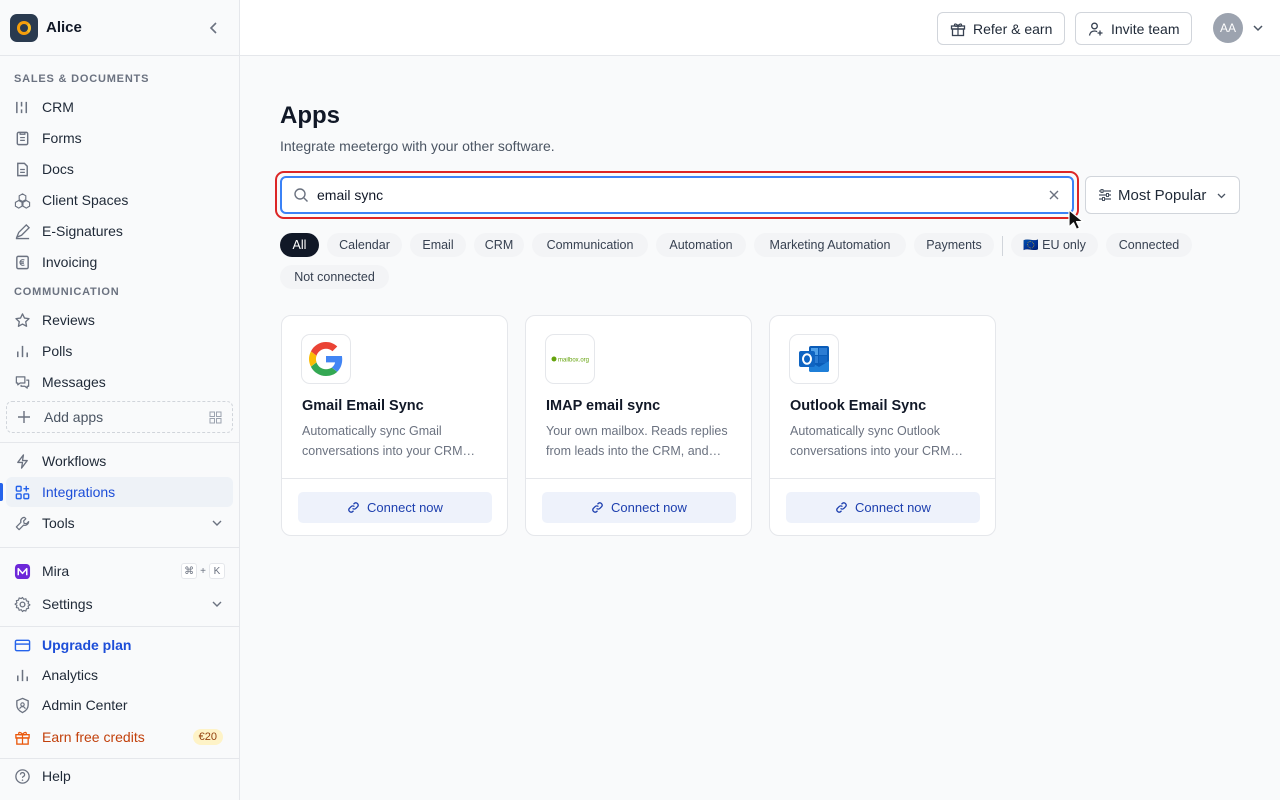 The width and height of the screenshot is (1280, 800). What do you see at coordinates (299, 245) in the screenshot?
I see `filter-chip-all: All` at bounding box center [299, 245].